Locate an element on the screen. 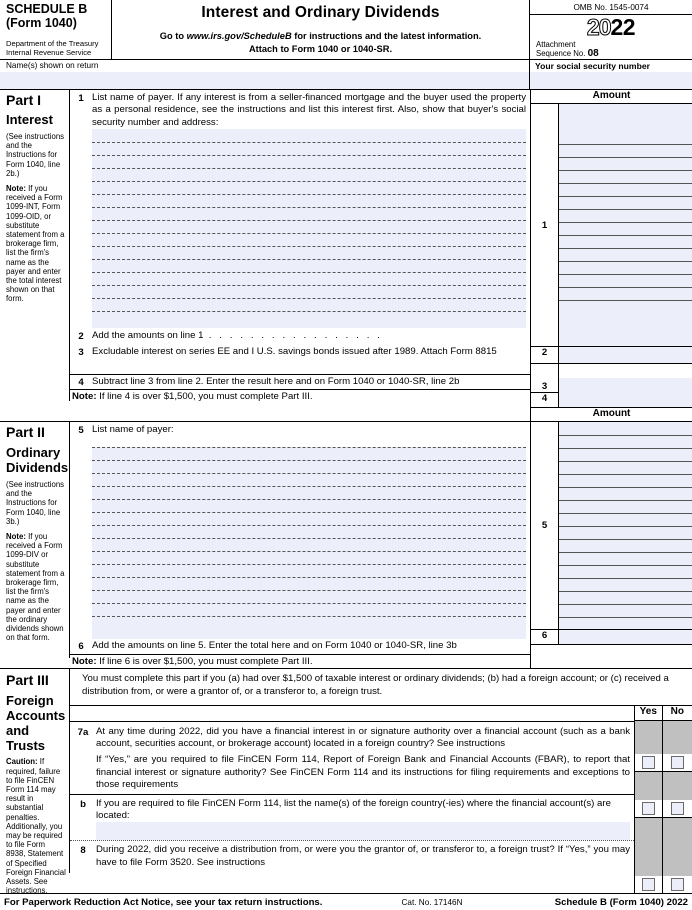 The width and height of the screenshot is (692, 910). part-1-note-label: Note: is located at coordinates (16, 189).